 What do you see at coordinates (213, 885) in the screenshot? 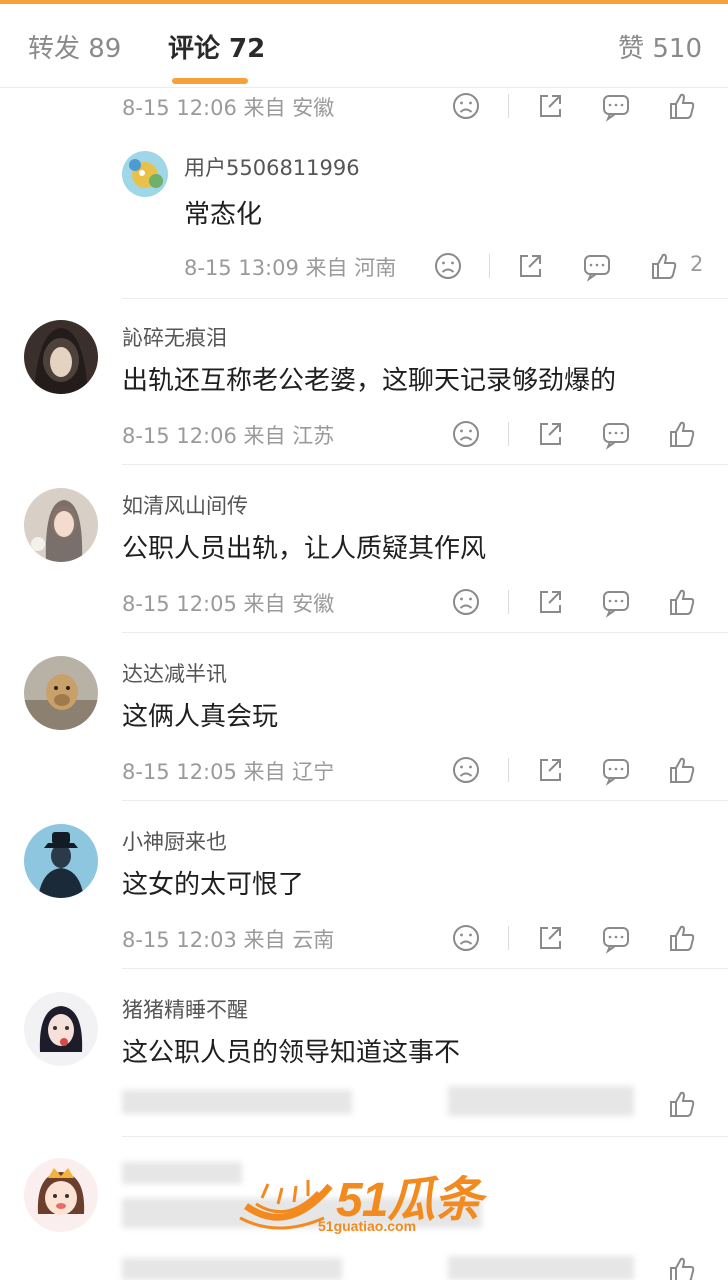
I see `comment-text: 这女的太可恨了` at bounding box center [213, 885].